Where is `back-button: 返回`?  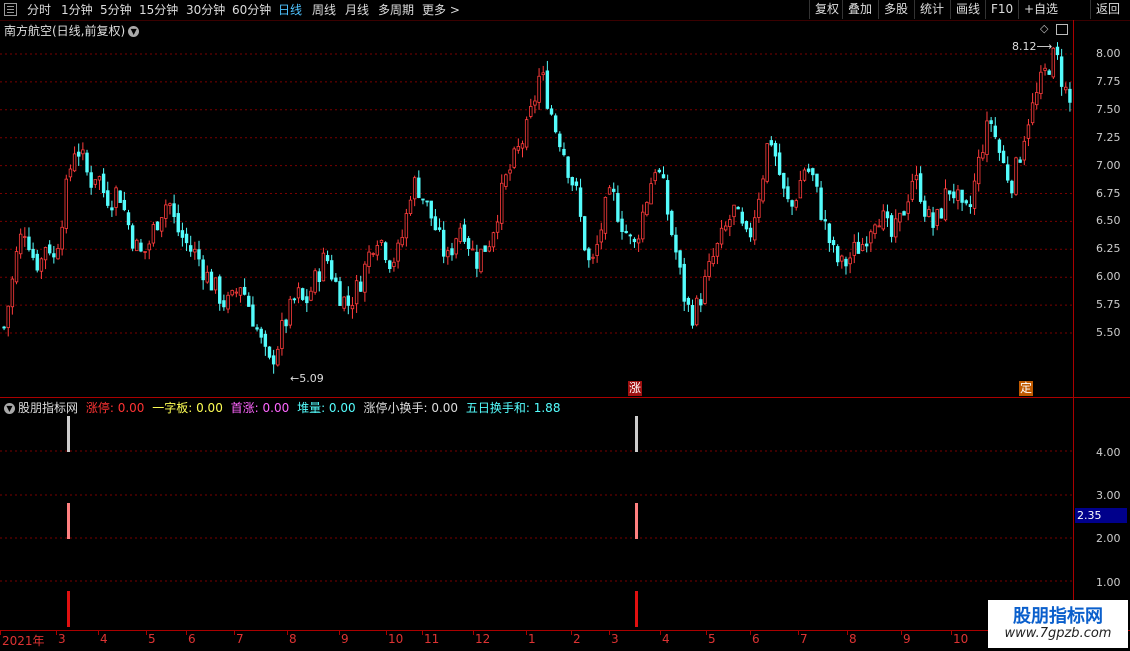 back-button: 返回 is located at coordinates (1107, 9).